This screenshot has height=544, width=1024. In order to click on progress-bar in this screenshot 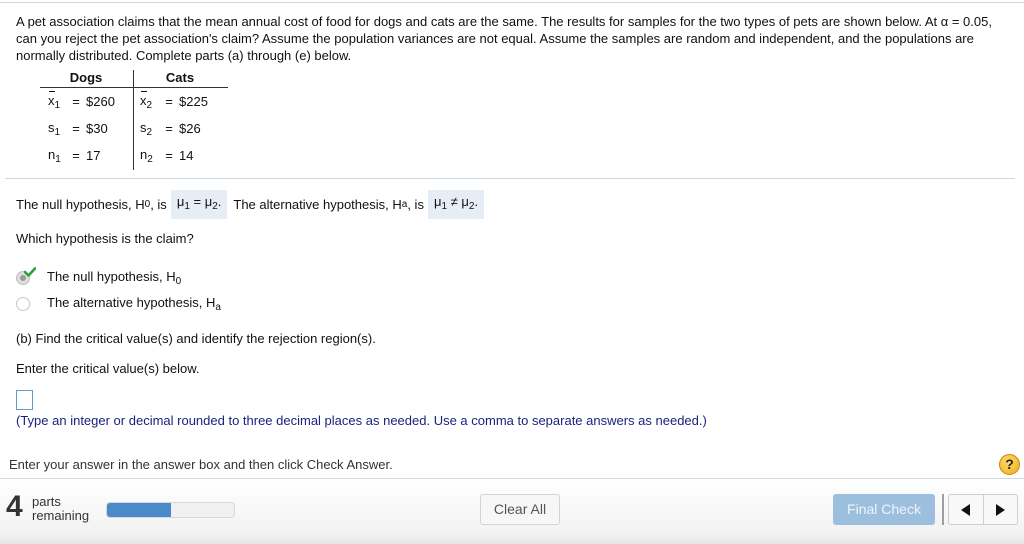, I will do `click(170, 510)`.